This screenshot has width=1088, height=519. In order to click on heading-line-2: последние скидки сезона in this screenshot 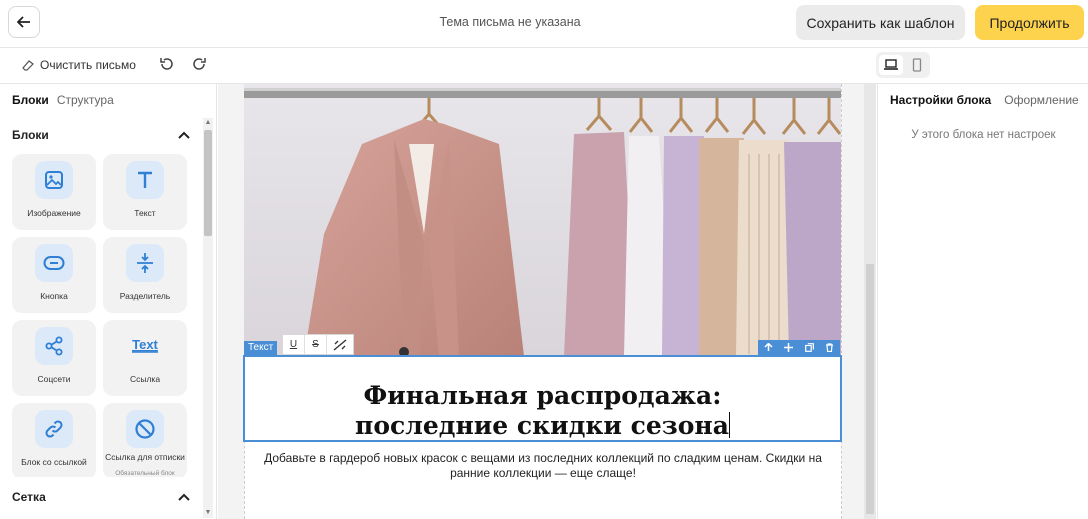, I will do `click(542, 425)`.